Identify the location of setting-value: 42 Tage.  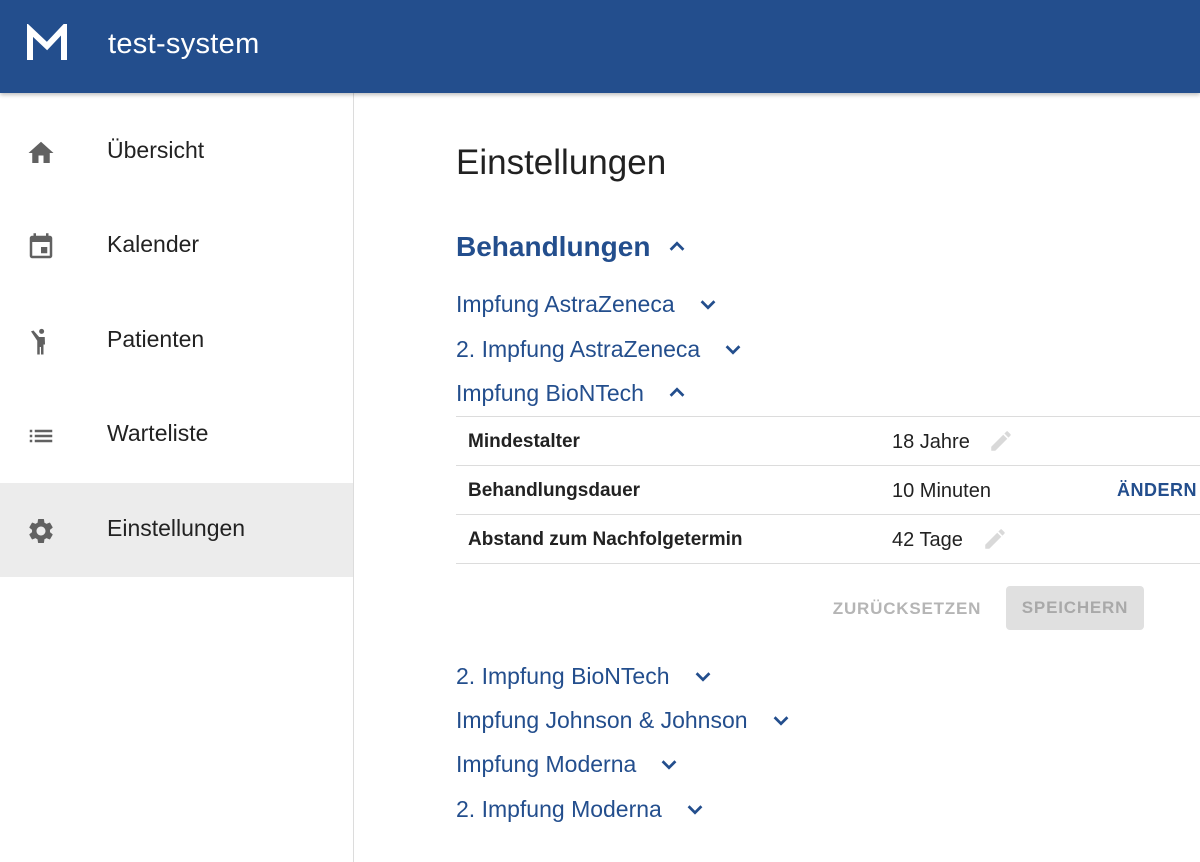
(927, 540).